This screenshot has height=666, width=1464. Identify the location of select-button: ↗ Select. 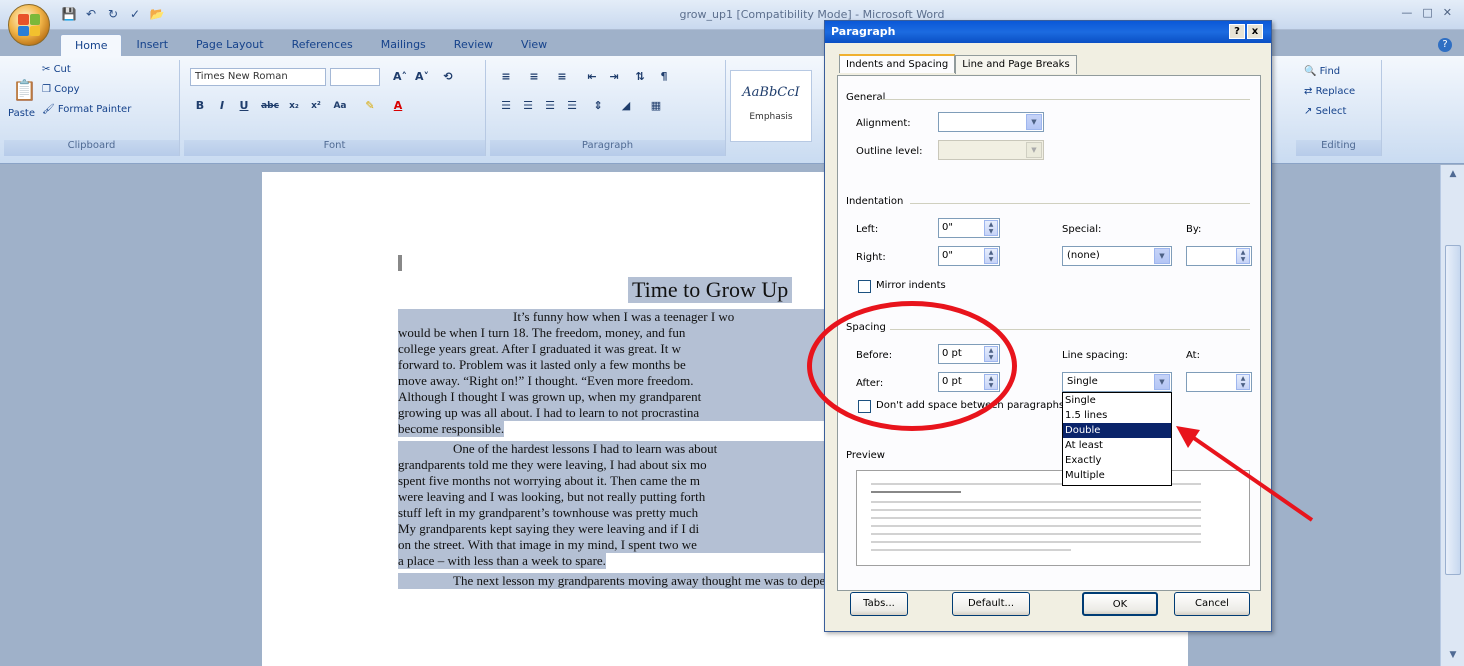
(1325, 111).